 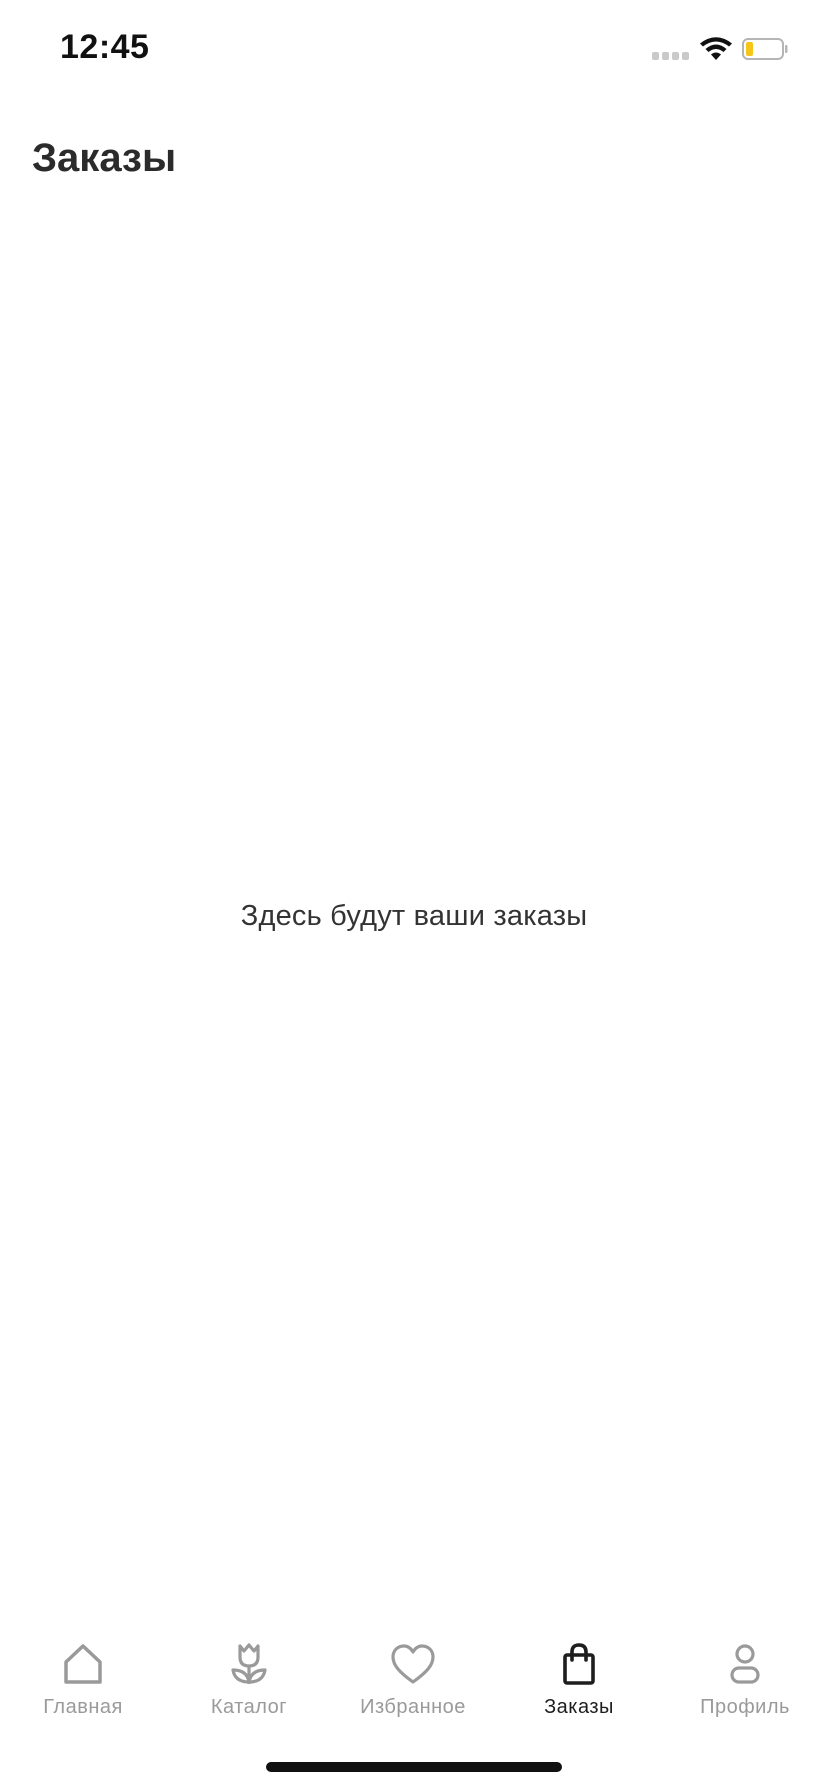 What do you see at coordinates (414, 916) in the screenshot?
I see `empty-orders-message: Здесь будут ваши заказы` at bounding box center [414, 916].